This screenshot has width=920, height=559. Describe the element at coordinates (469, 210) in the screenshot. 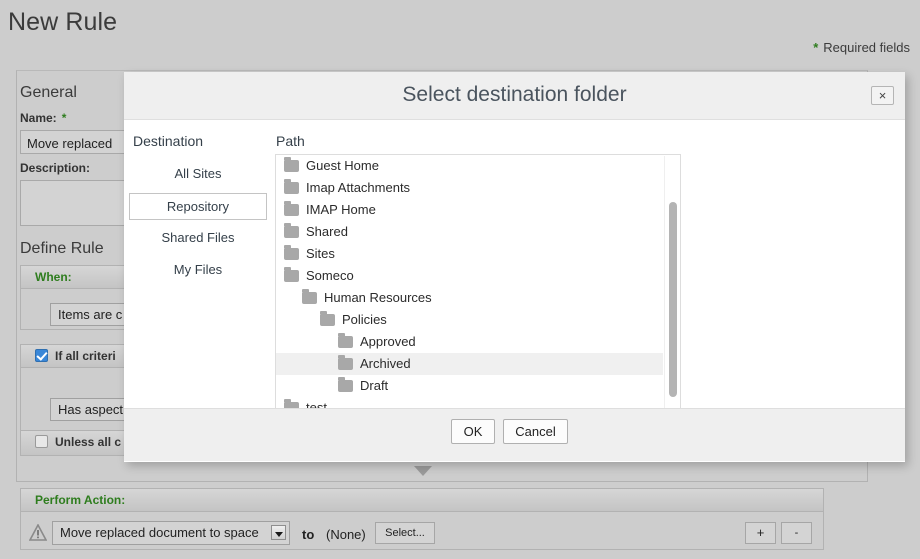

I see `tree-item: IMAP Home` at that location.